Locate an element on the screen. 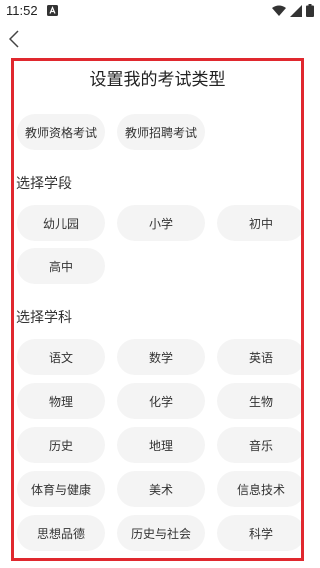 This screenshot has height=568, width=320. page-title: 设置我的考试类型 is located at coordinates (157, 80).